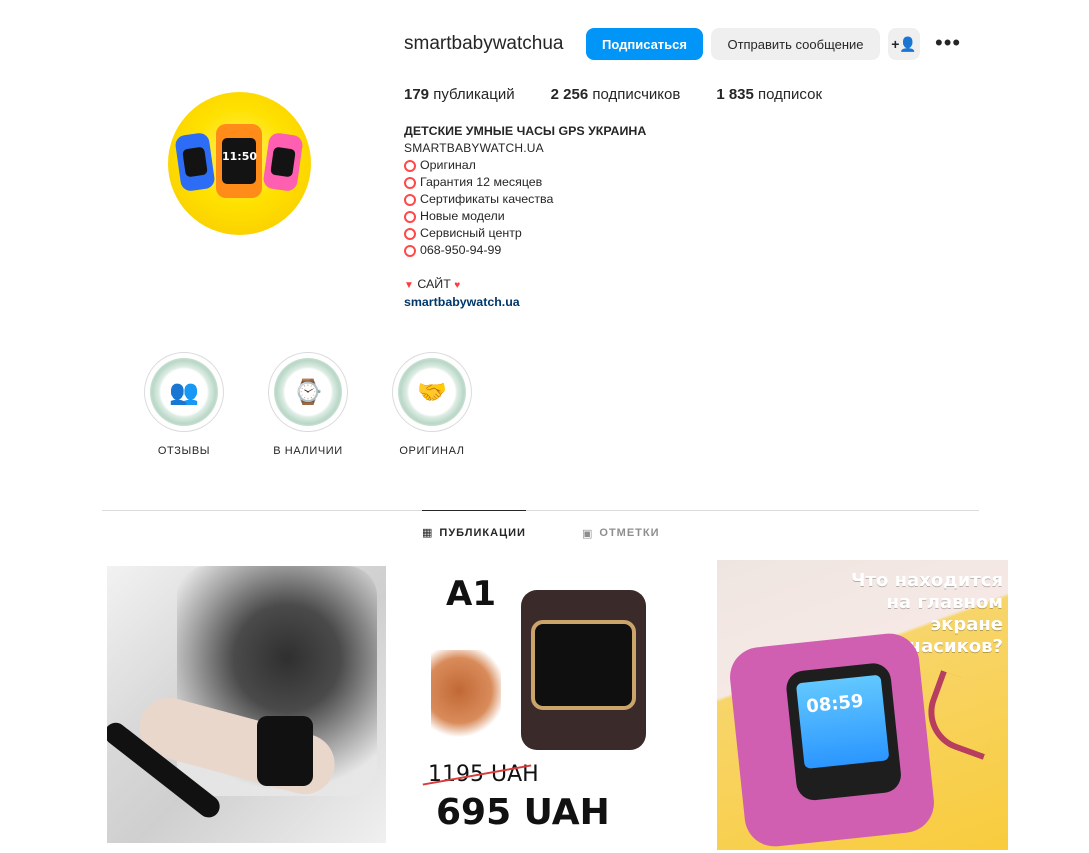 This screenshot has height=853, width=1089. I want to click on grid-icon: ▦, so click(428, 533).